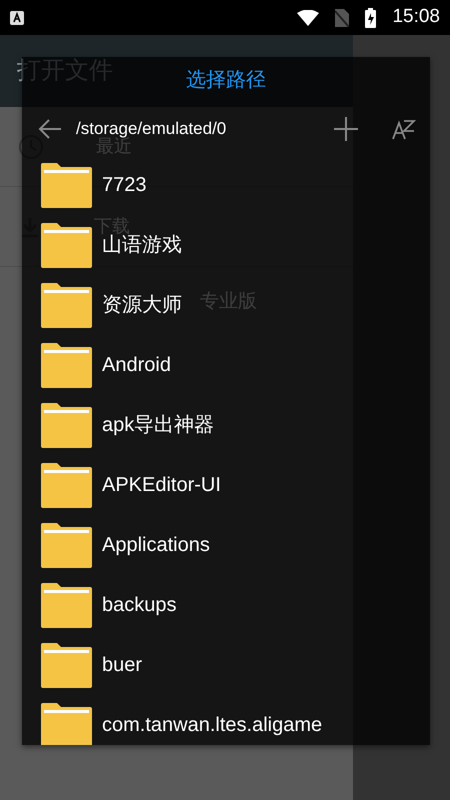 The image size is (450, 800). I want to click on folder-name: Android, so click(136, 365).